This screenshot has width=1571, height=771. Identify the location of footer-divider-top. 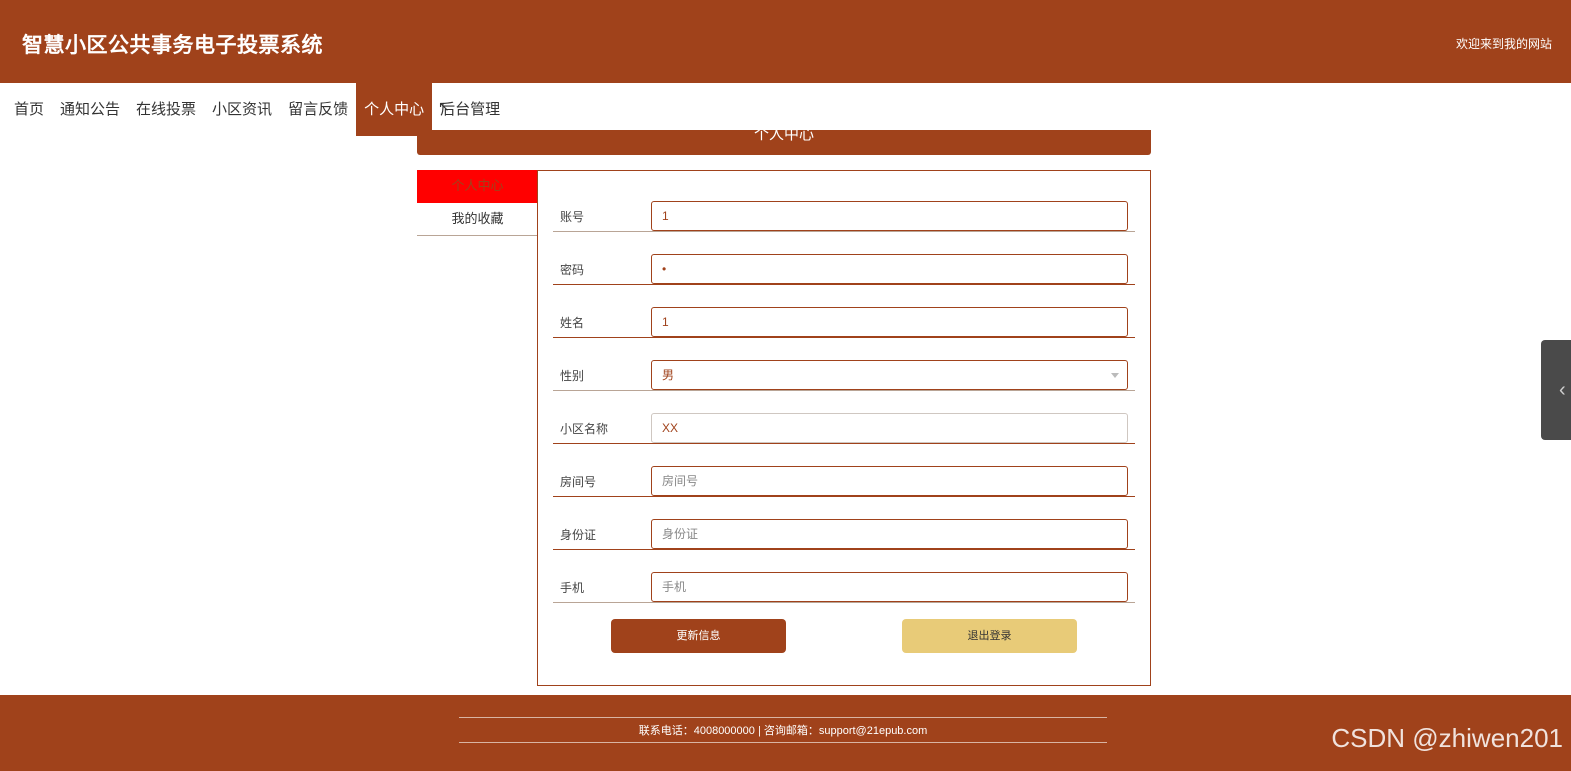
(783, 717).